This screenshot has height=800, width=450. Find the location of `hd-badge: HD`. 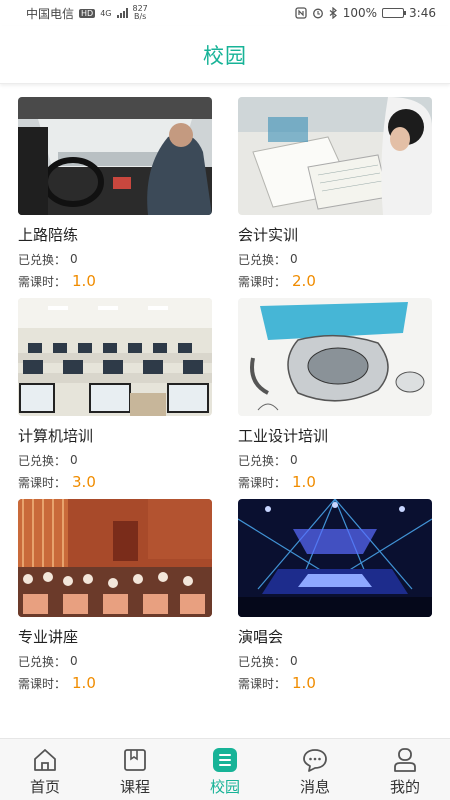

hd-badge: HD is located at coordinates (87, 13).